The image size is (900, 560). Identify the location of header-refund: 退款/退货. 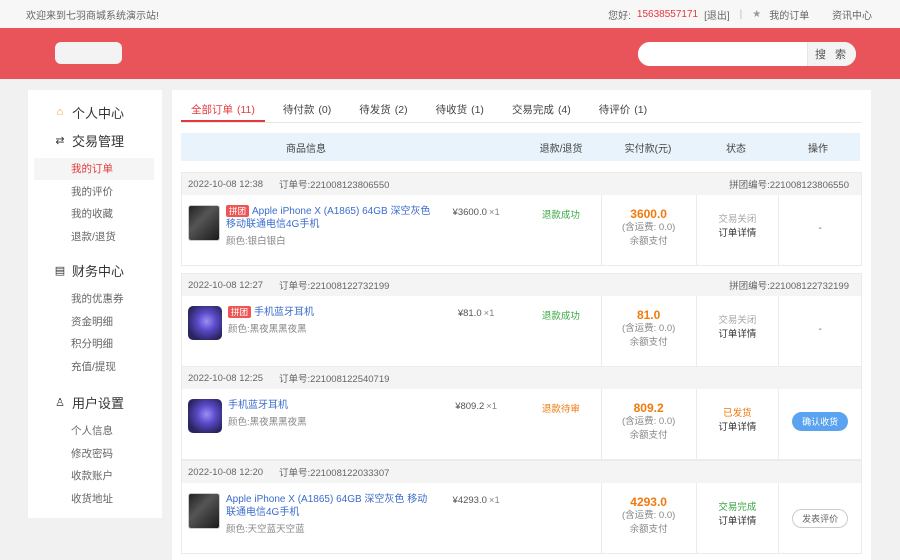
(561, 149).